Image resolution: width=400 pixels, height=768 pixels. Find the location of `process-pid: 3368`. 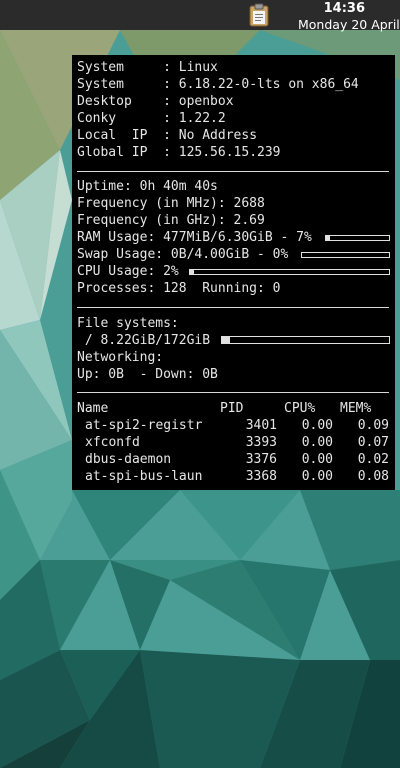

process-pid: 3368 is located at coordinates (261, 476).